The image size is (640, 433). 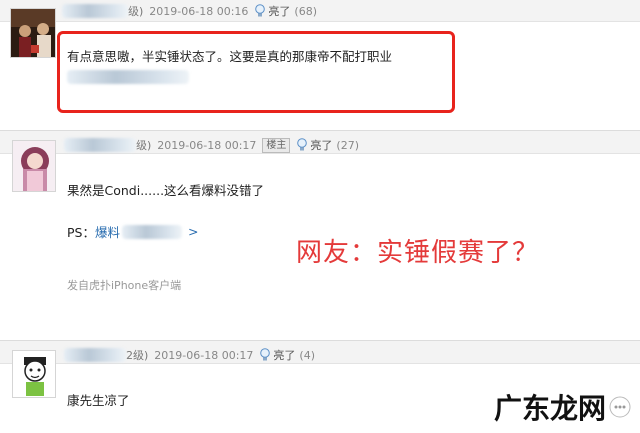 I want to click on reply-meta: 级) 2019-06-18 00:16 亮了 (68), so click(x=189, y=11).